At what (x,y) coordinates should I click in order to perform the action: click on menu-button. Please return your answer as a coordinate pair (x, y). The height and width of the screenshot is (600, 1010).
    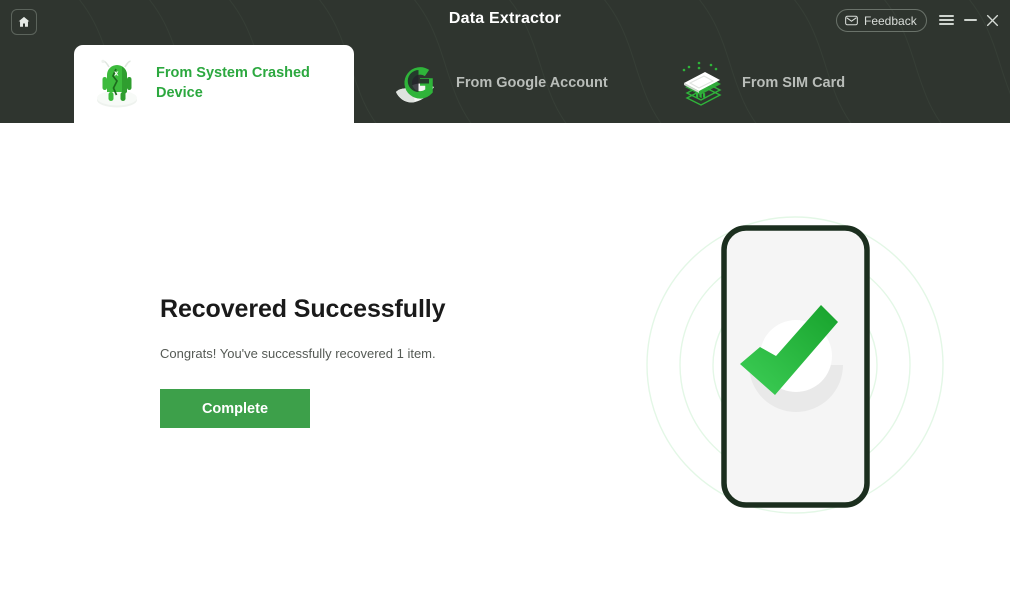
    Looking at the image, I should click on (946, 20).